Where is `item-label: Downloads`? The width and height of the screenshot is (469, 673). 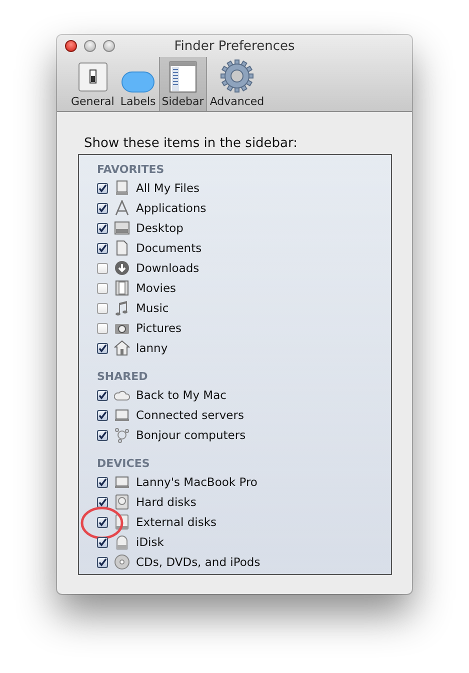 item-label: Downloads is located at coordinates (168, 268).